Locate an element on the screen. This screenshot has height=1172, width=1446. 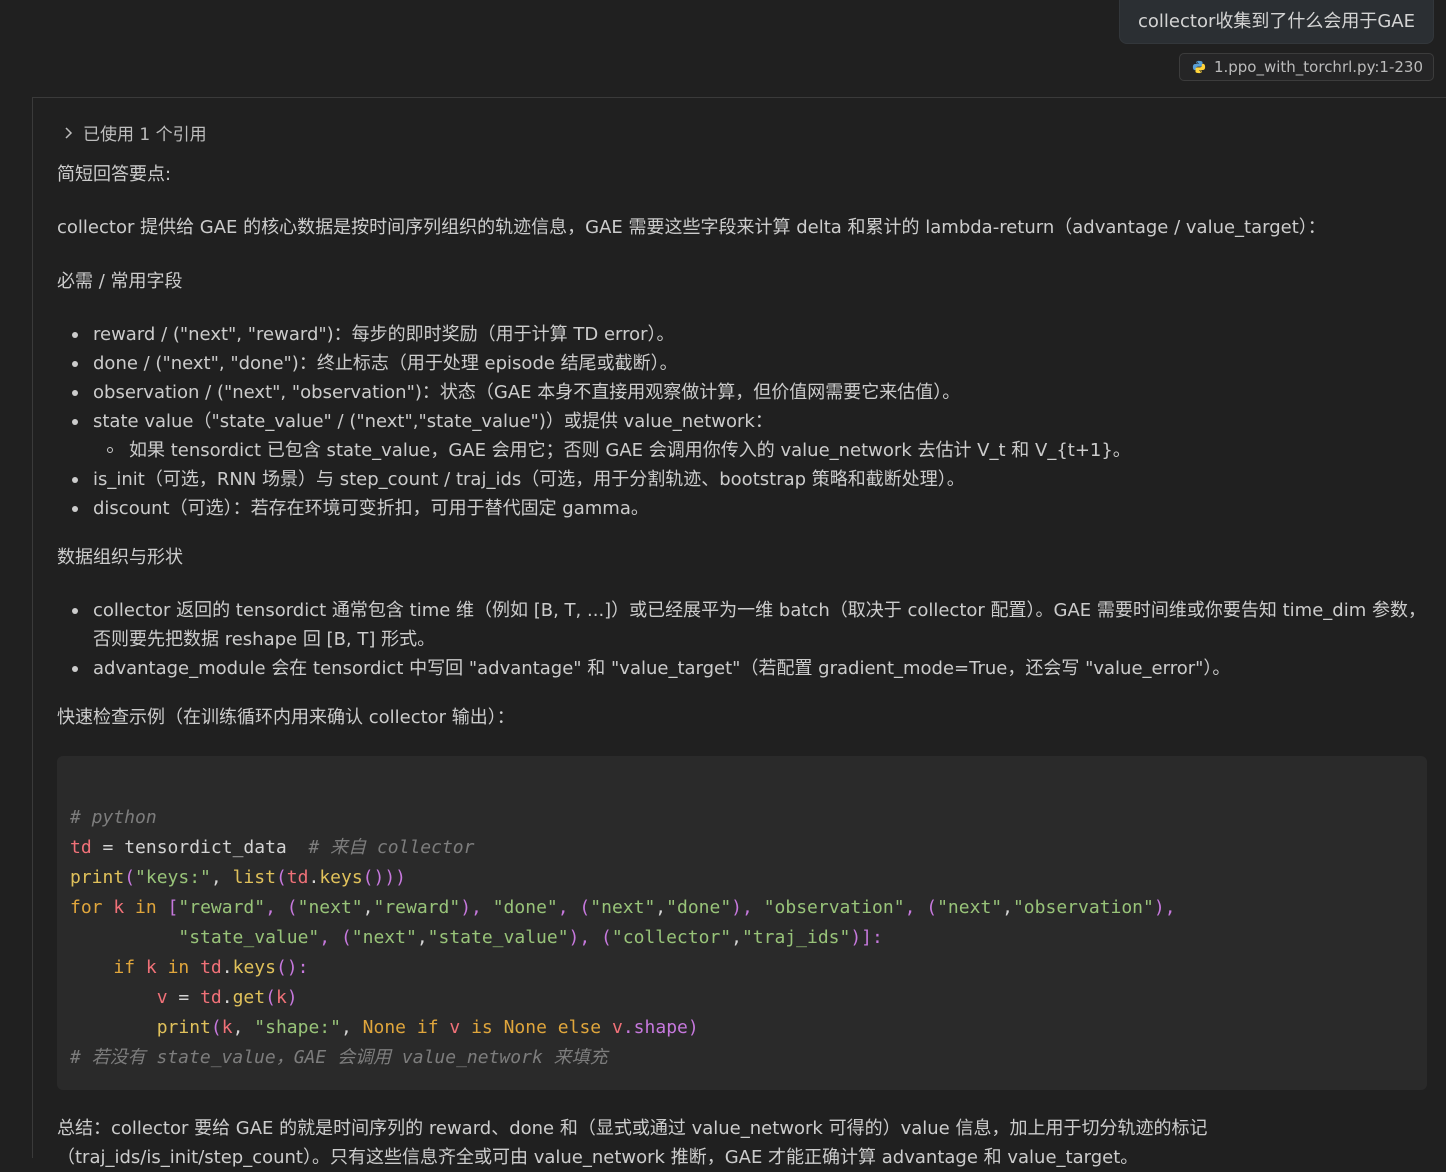
code-token: tensordict_data is located at coordinates (205, 847).